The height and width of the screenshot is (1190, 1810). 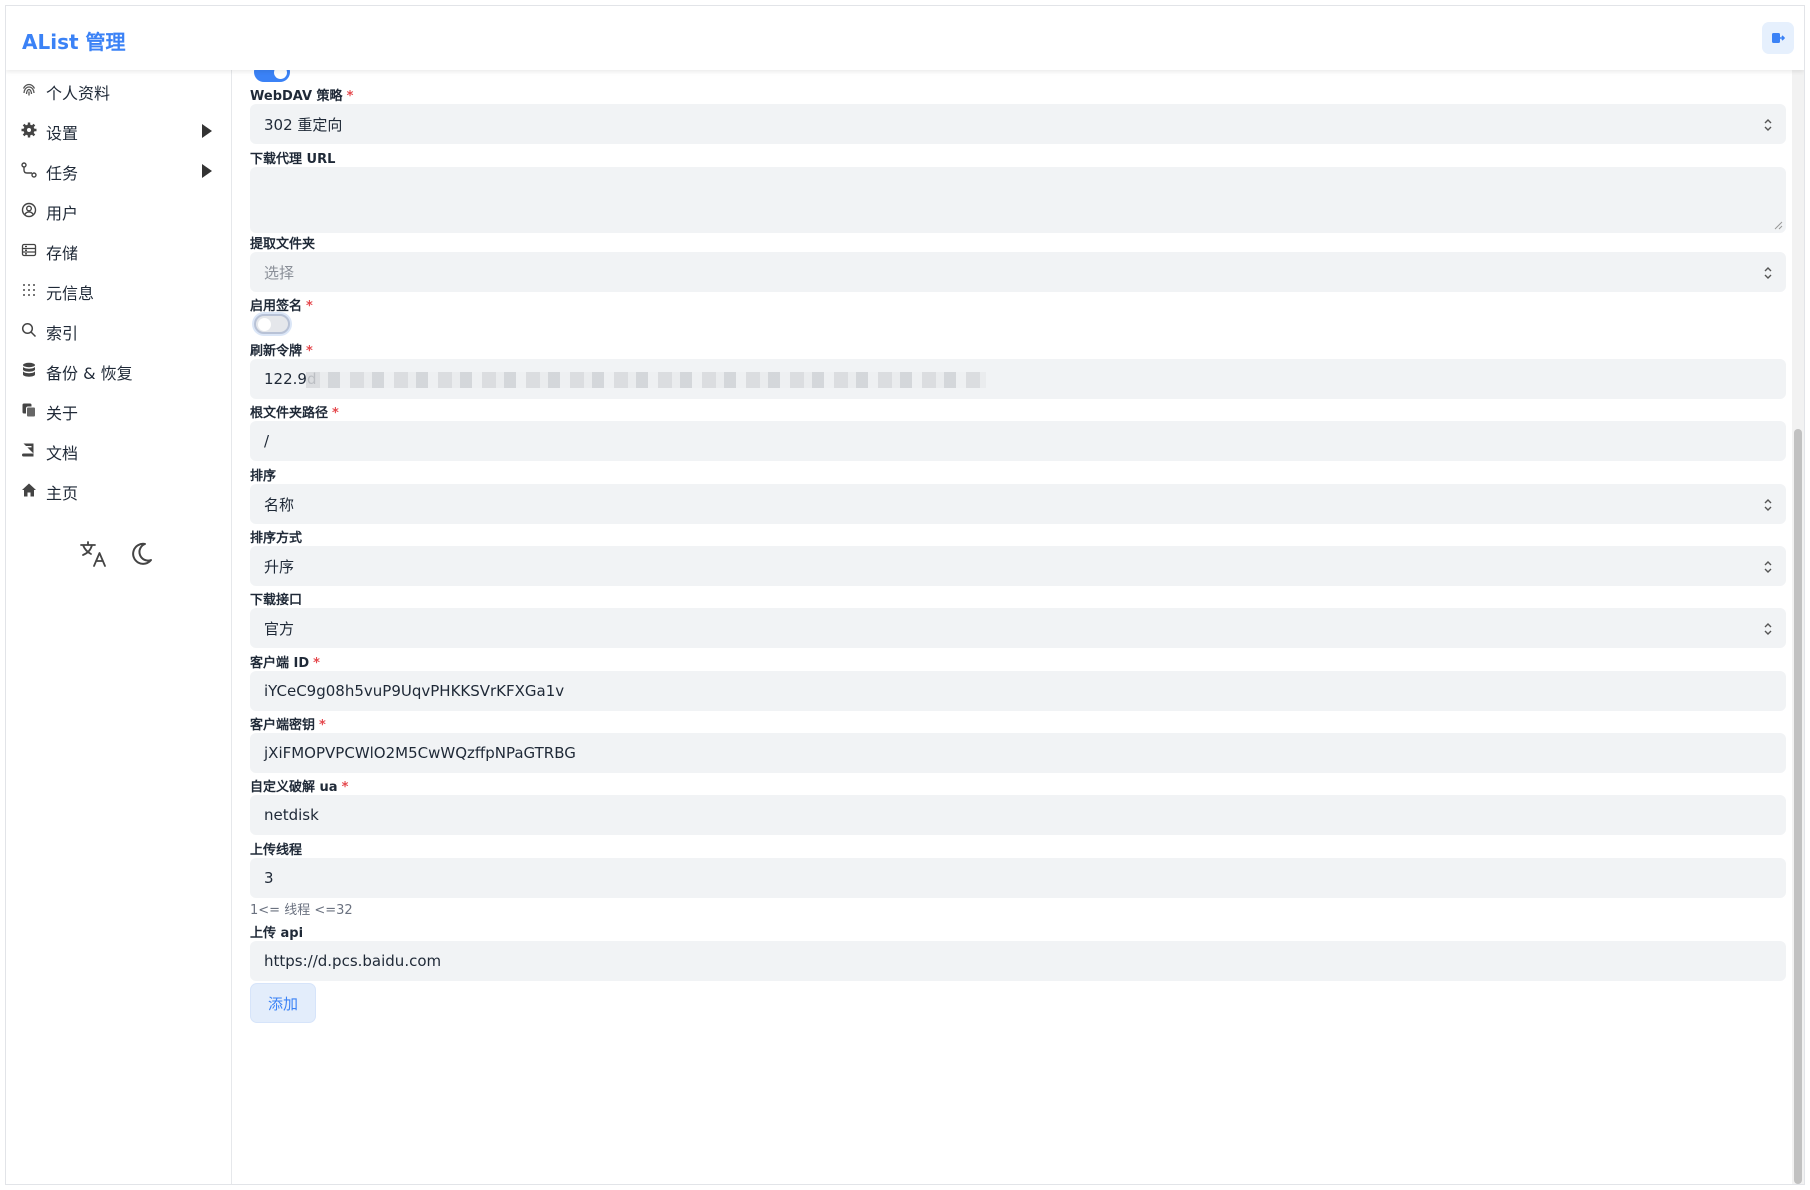 What do you see at coordinates (285, 663) in the screenshot?
I see `client-id-label: 客户端 ID *` at bounding box center [285, 663].